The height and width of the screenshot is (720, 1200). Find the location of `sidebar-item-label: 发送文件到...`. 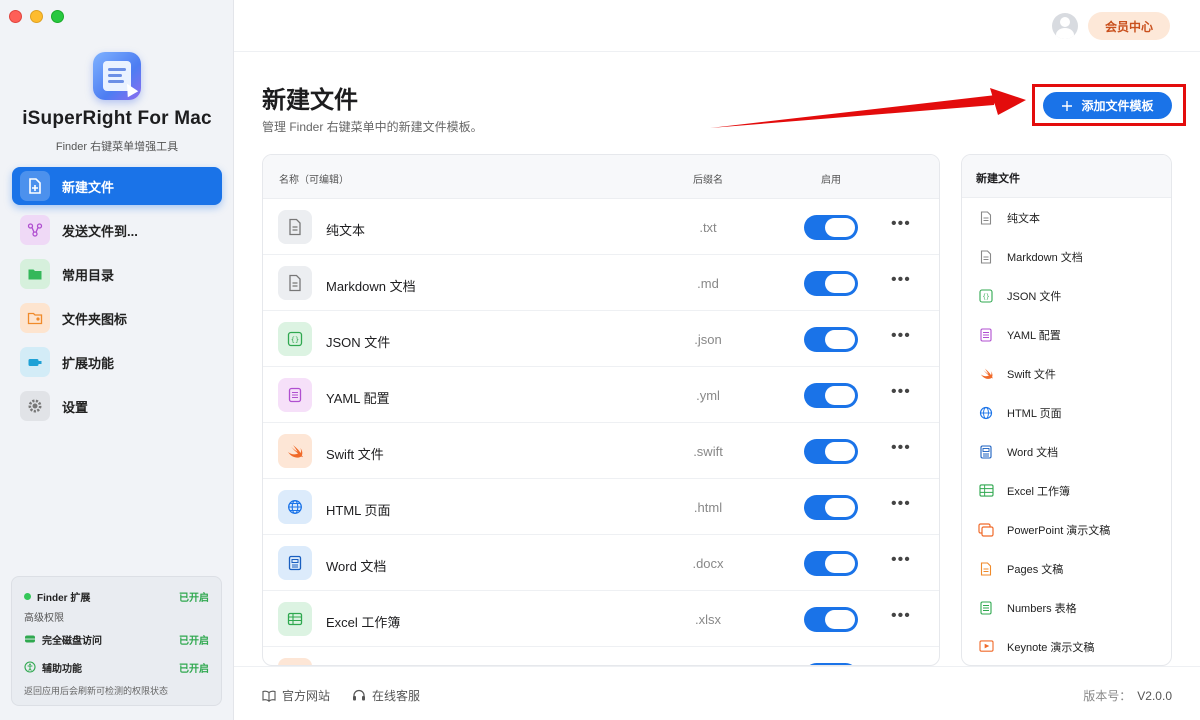

sidebar-item-label: 发送文件到... is located at coordinates (100, 231).